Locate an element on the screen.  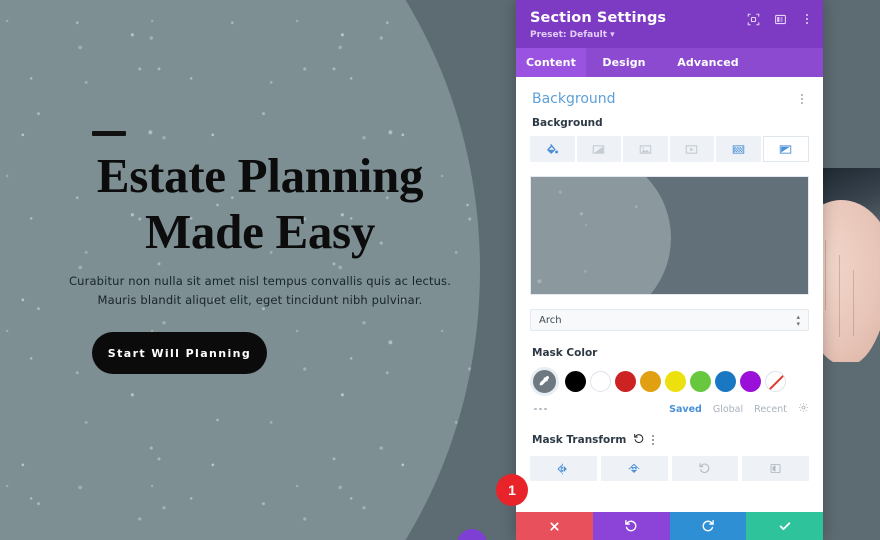
swatch-purple is located at coordinates (750, 381).